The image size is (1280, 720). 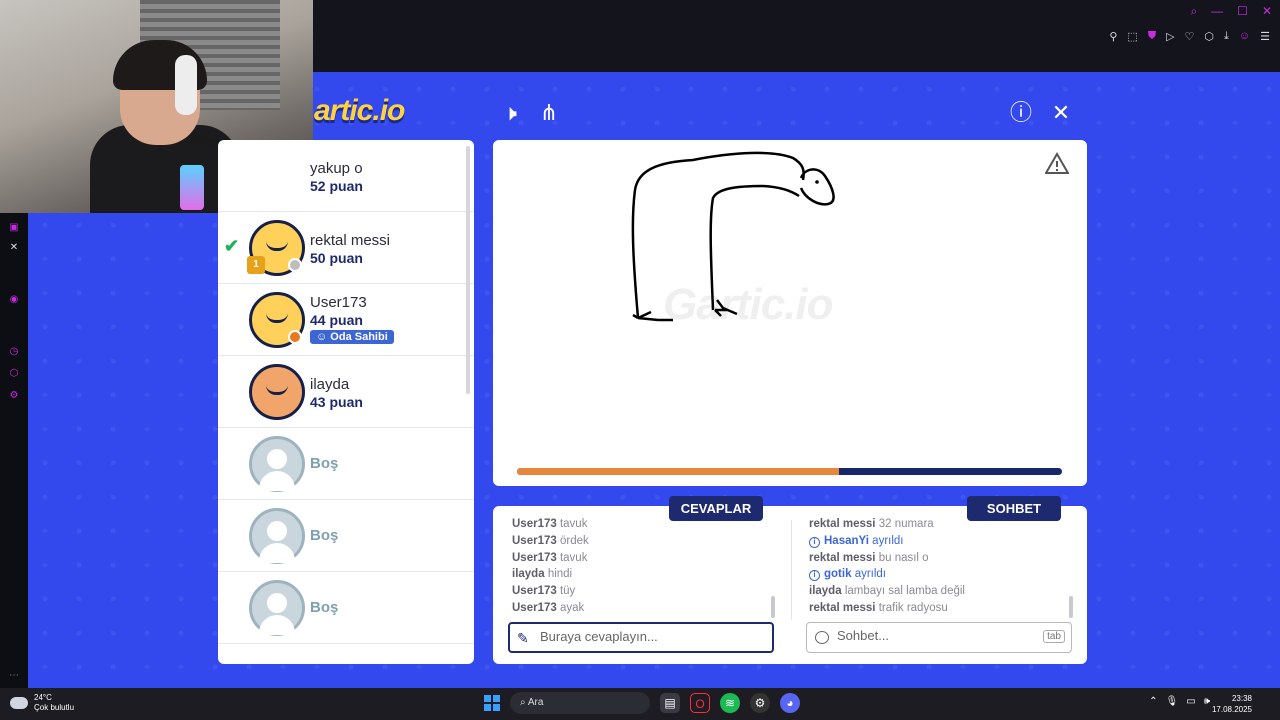 What do you see at coordinates (336, 320) in the screenshot?
I see `player-score: 44 puan` at bounding box center [336, 320].